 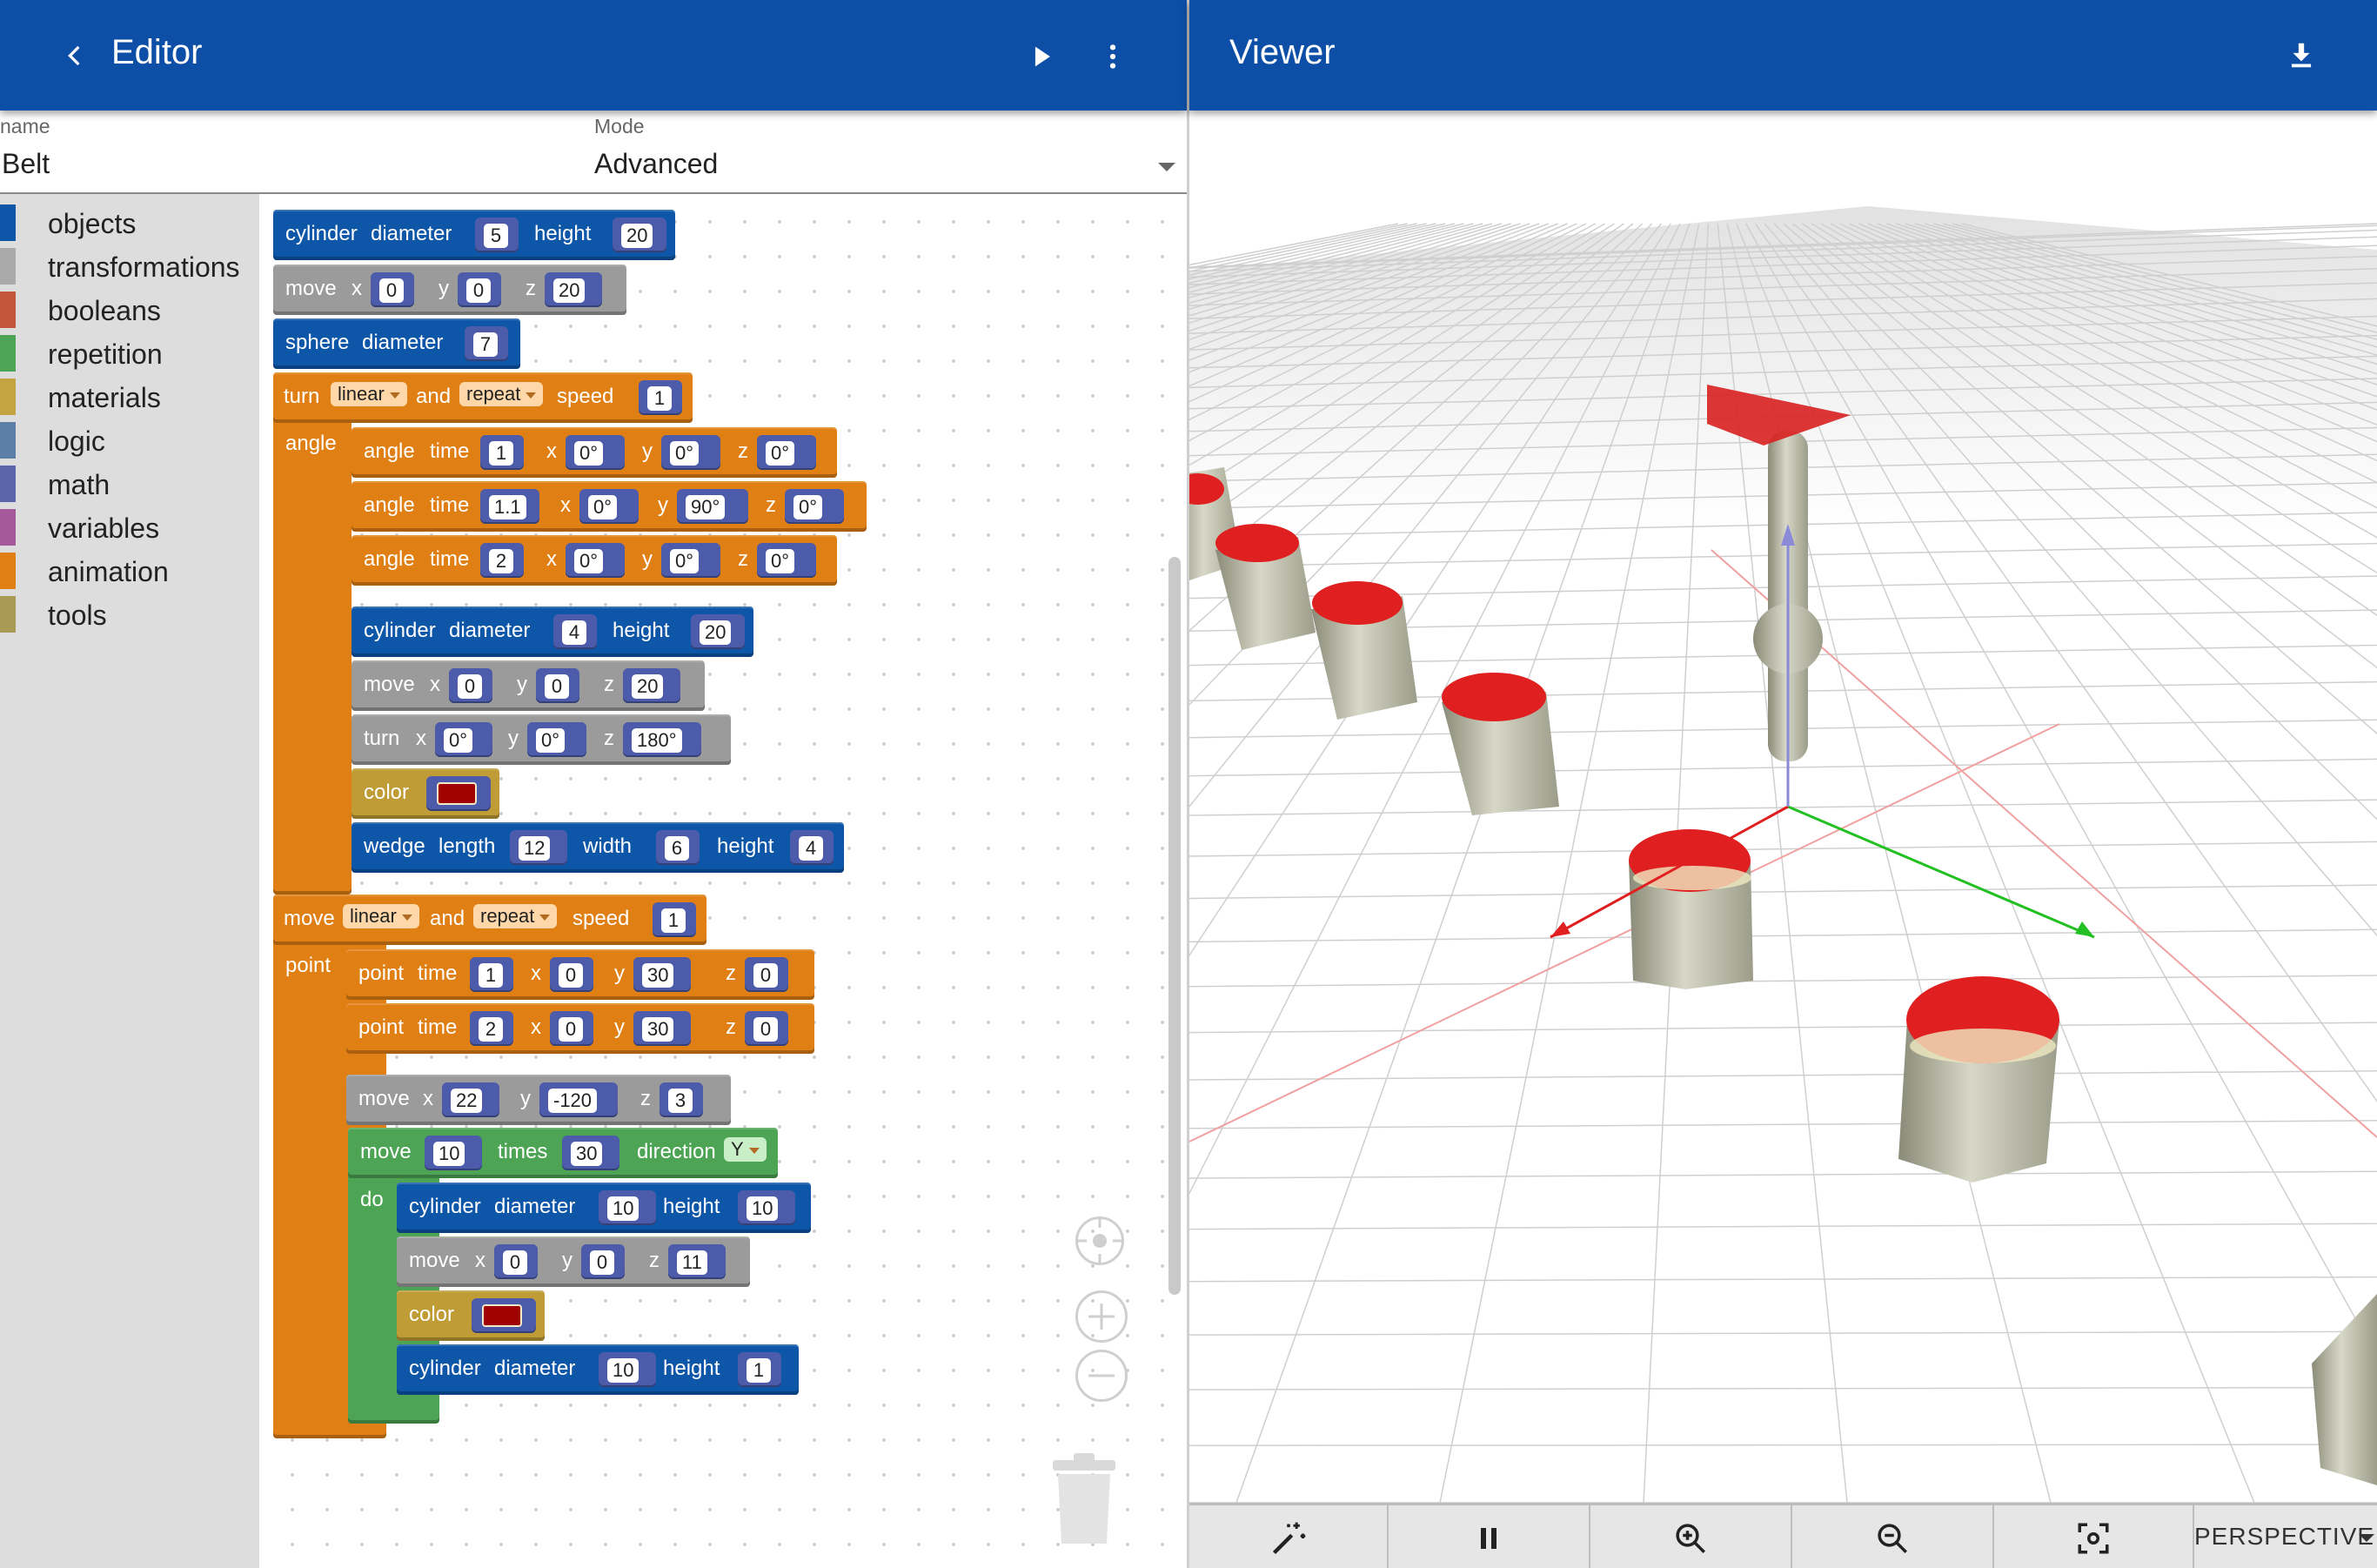 What do you see at coordinates (467, 1101) in the screenshot?
I see `number-field: 22` at bounding box center [467, 1101].